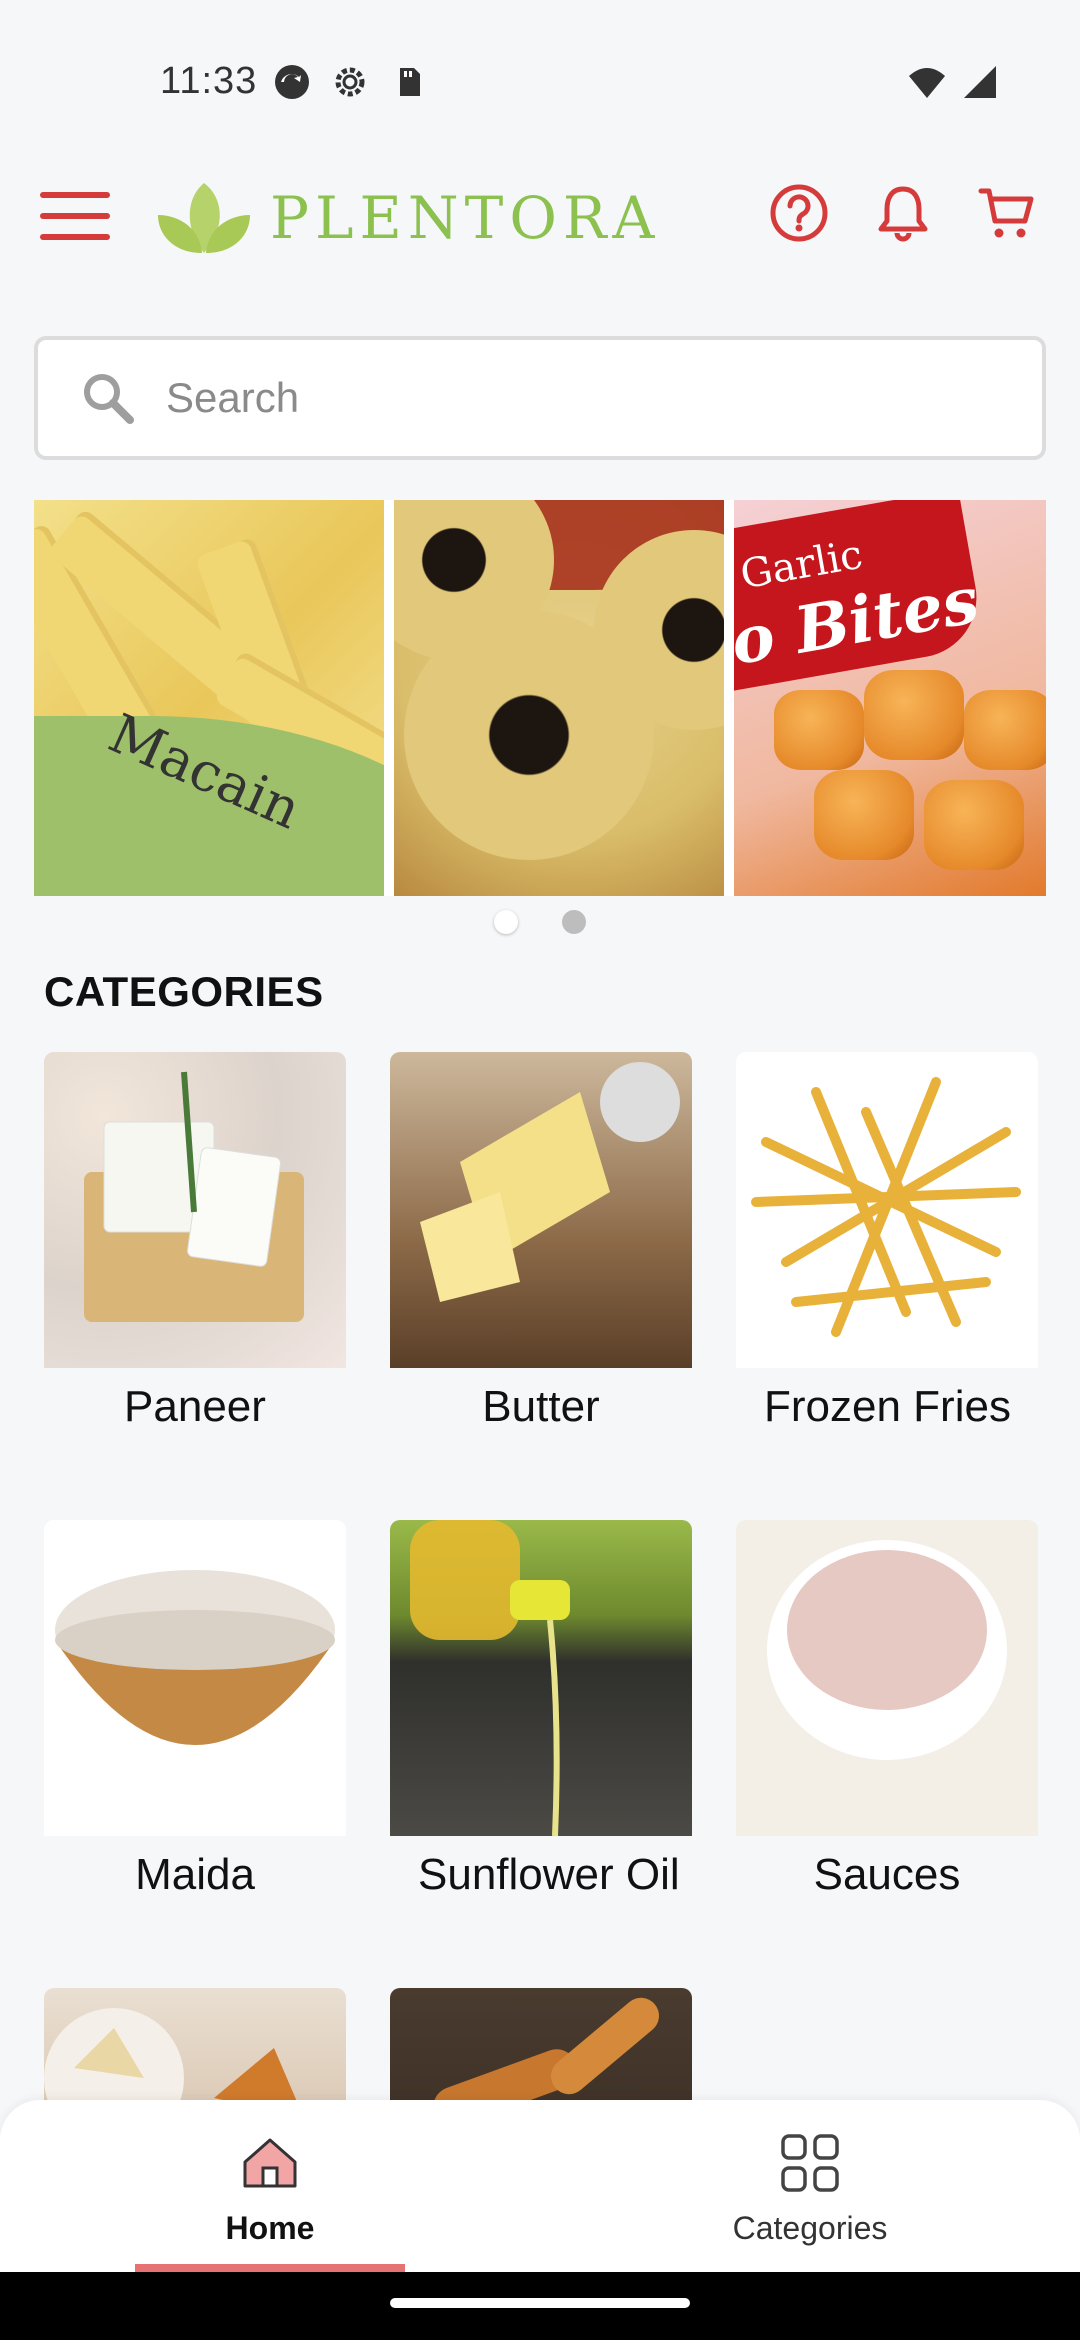  I want to click on category-paneer: Paneer, so click(195, 1246).